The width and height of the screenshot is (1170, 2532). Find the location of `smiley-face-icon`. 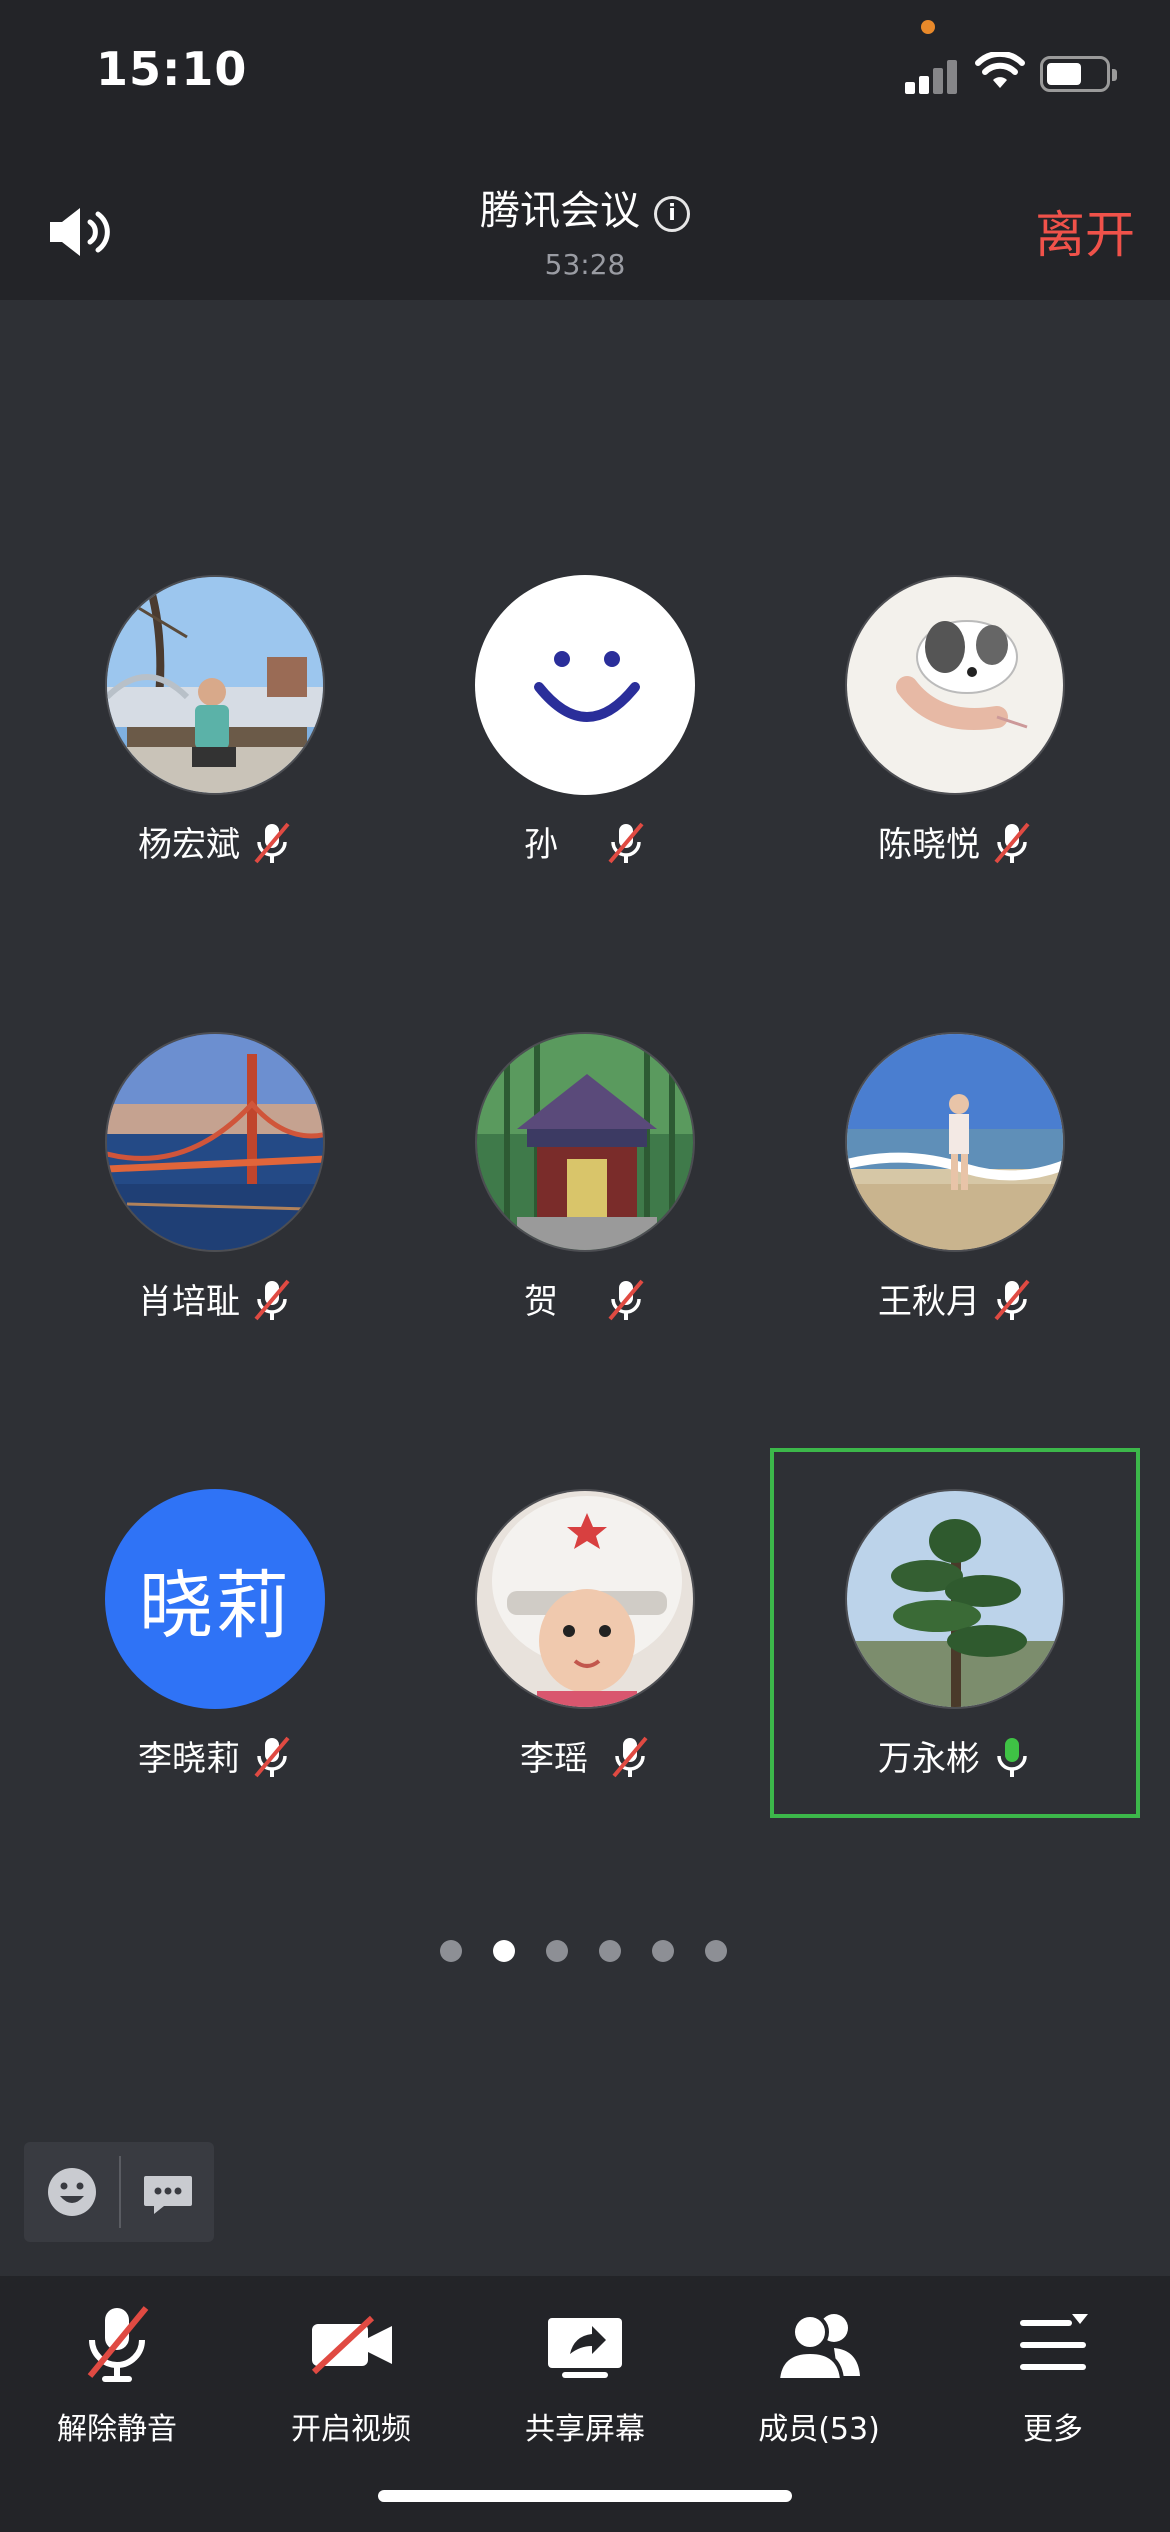

smiley-face-icon is located at coordinates (585, 685).